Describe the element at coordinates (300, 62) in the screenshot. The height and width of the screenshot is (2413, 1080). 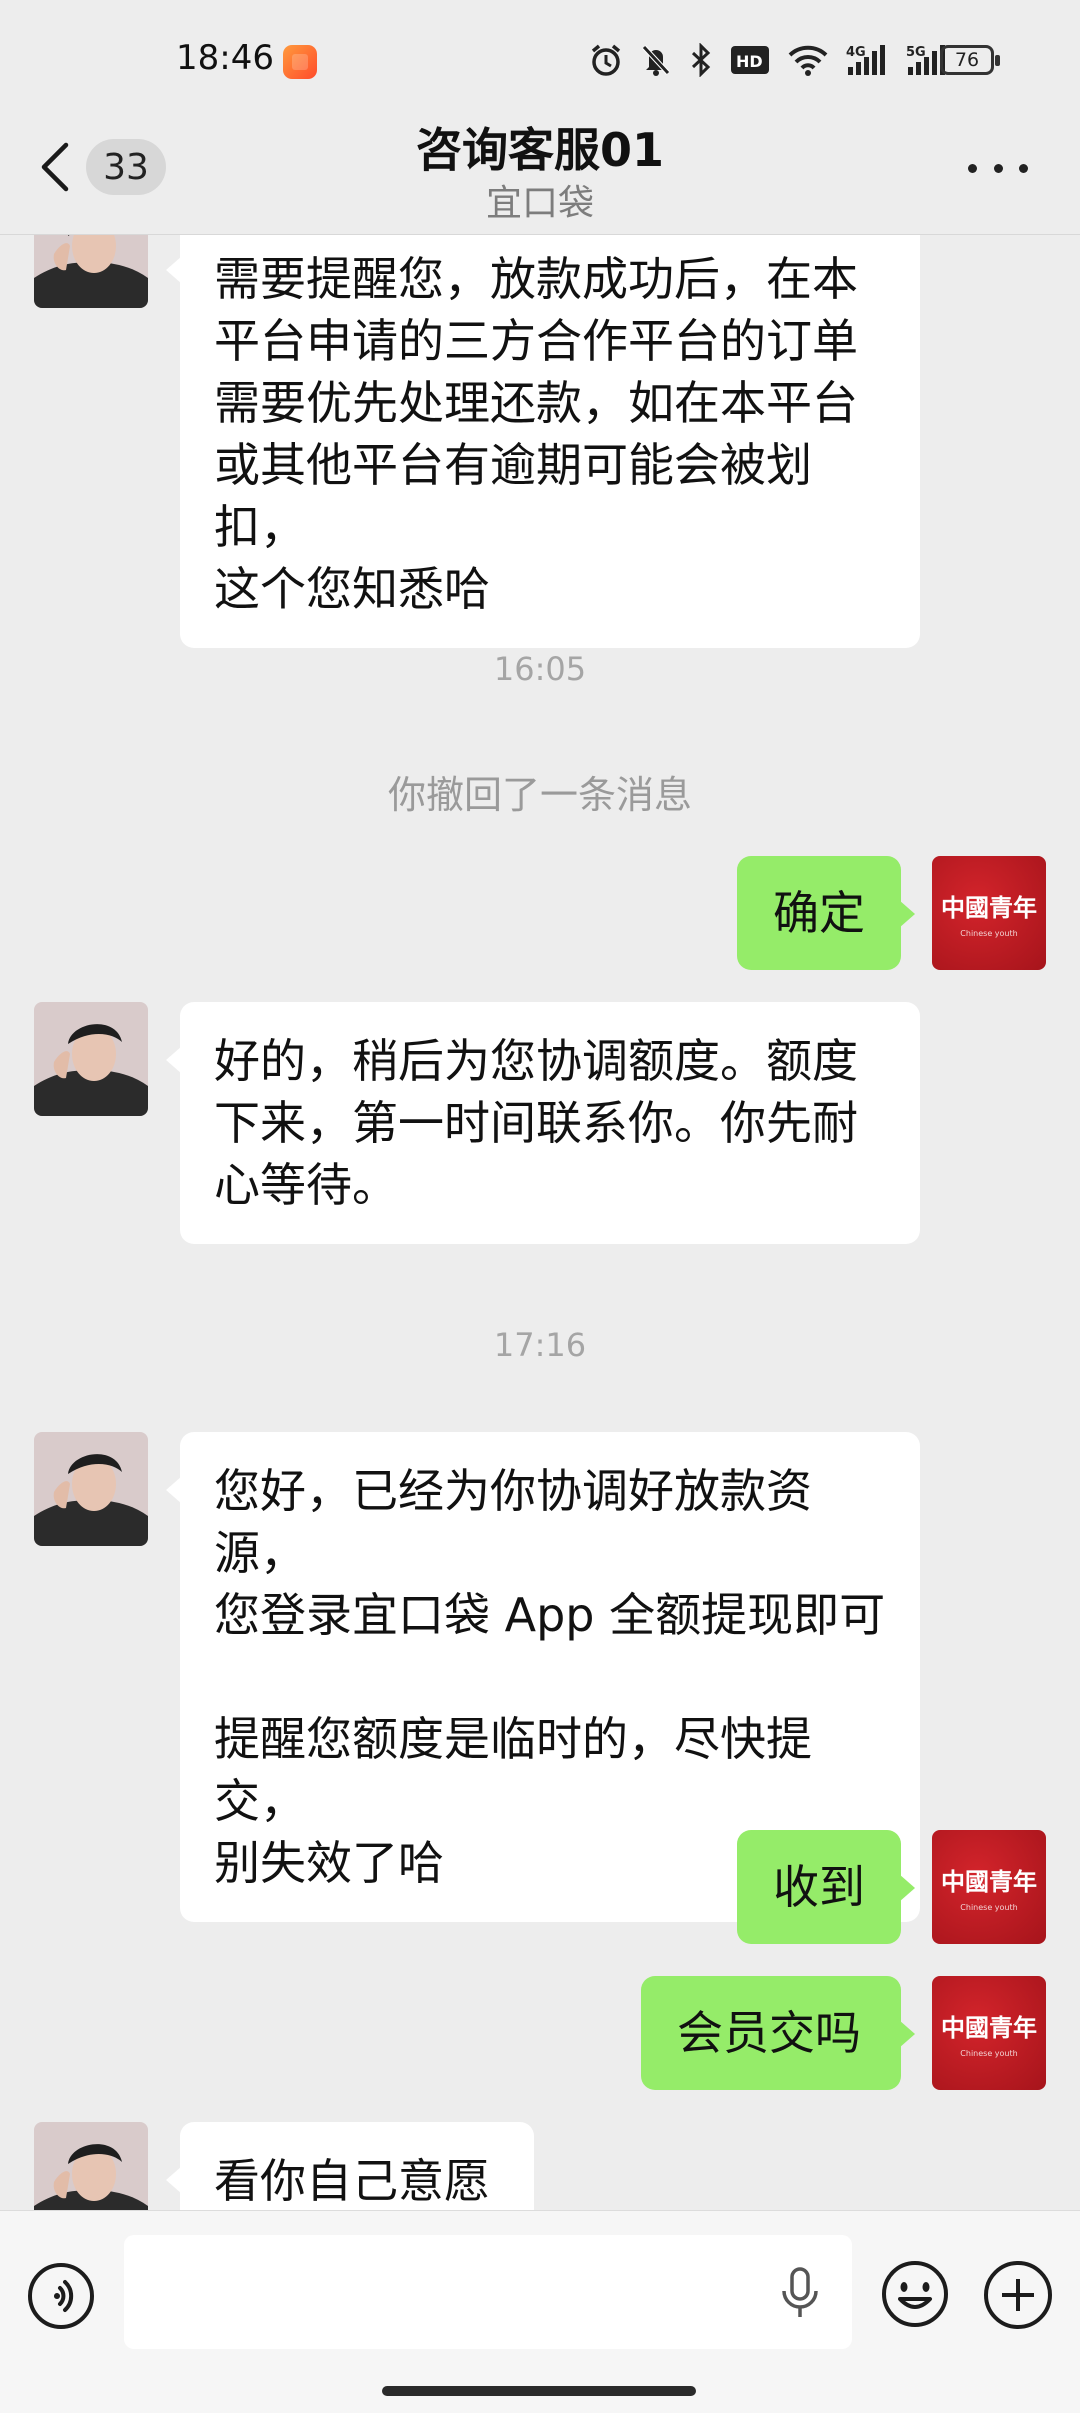
I see `app-notification-icon` at that location.